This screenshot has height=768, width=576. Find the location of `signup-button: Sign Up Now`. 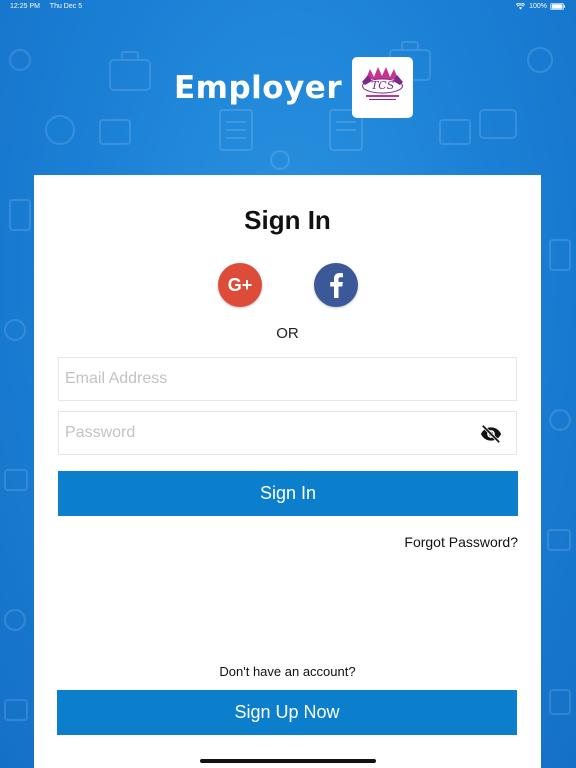

signup-button: Sign Up Now is located at coordinates (287, 712).